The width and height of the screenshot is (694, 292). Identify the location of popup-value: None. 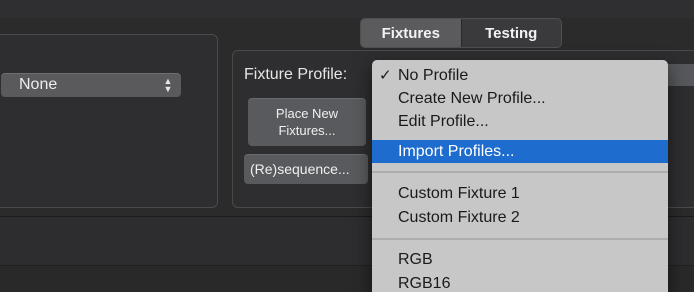
(38, 84).